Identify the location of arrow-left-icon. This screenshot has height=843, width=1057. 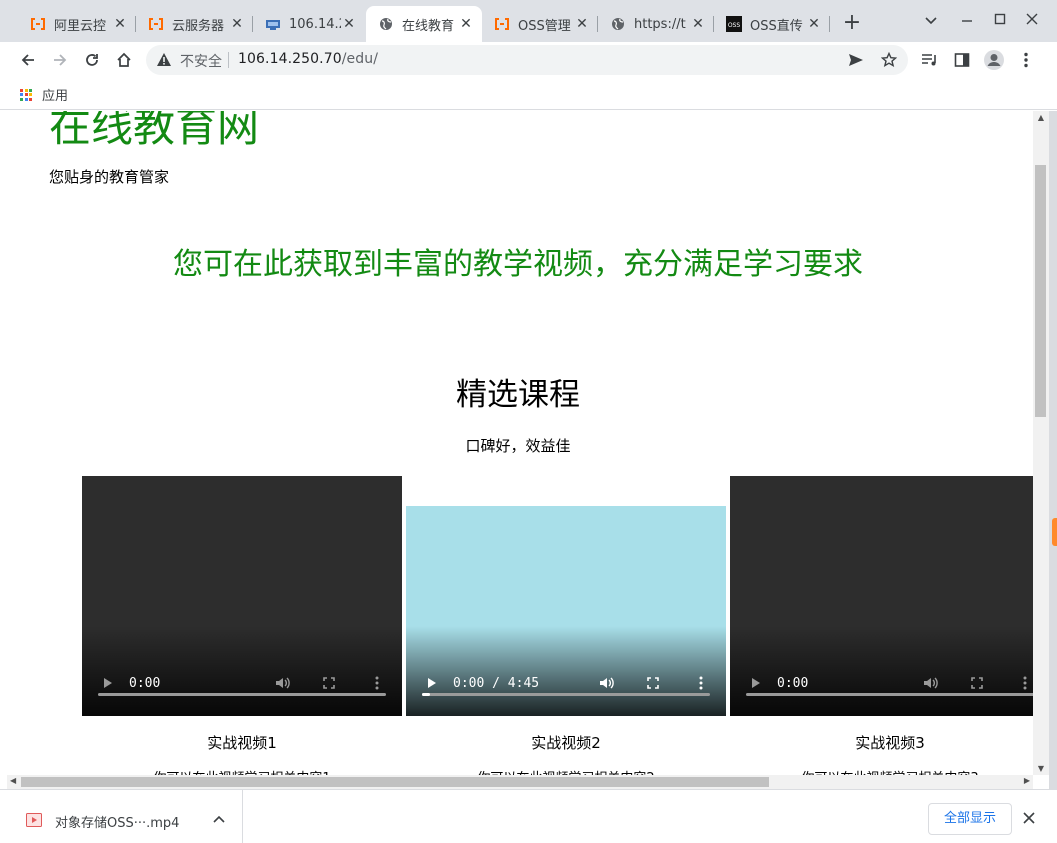
(27, 60).